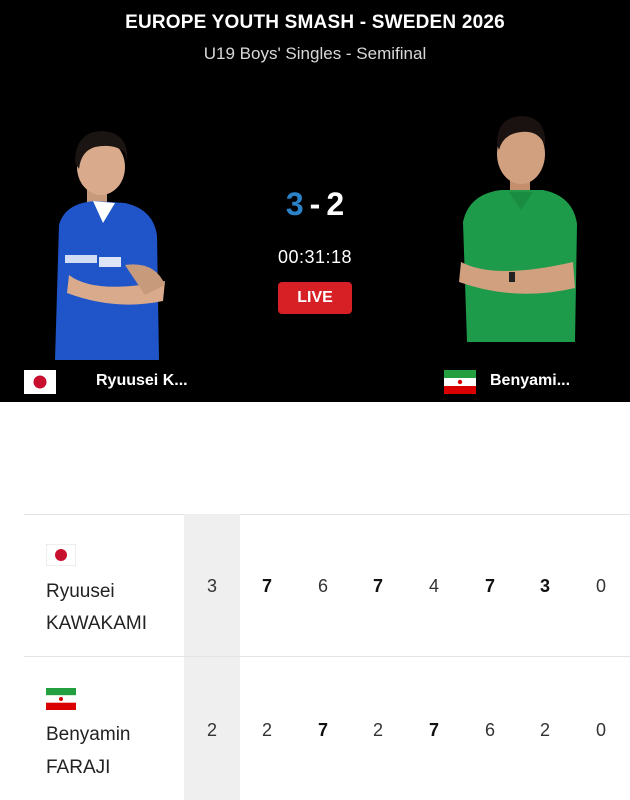  I want to click on player2-game-4: 7, so click(433, 730).